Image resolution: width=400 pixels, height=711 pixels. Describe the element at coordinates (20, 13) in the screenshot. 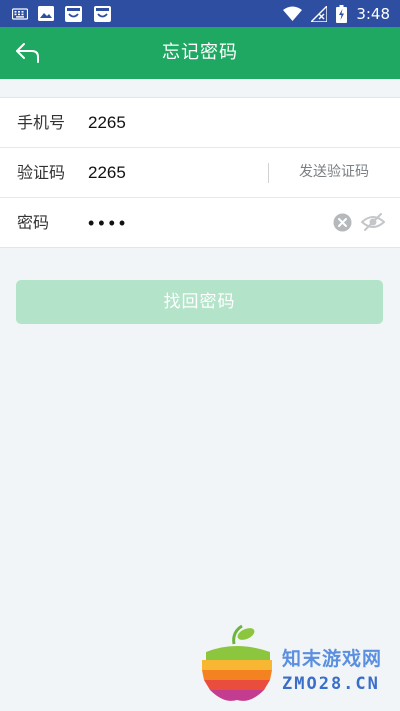

I see `keyboard-icon` at that location.